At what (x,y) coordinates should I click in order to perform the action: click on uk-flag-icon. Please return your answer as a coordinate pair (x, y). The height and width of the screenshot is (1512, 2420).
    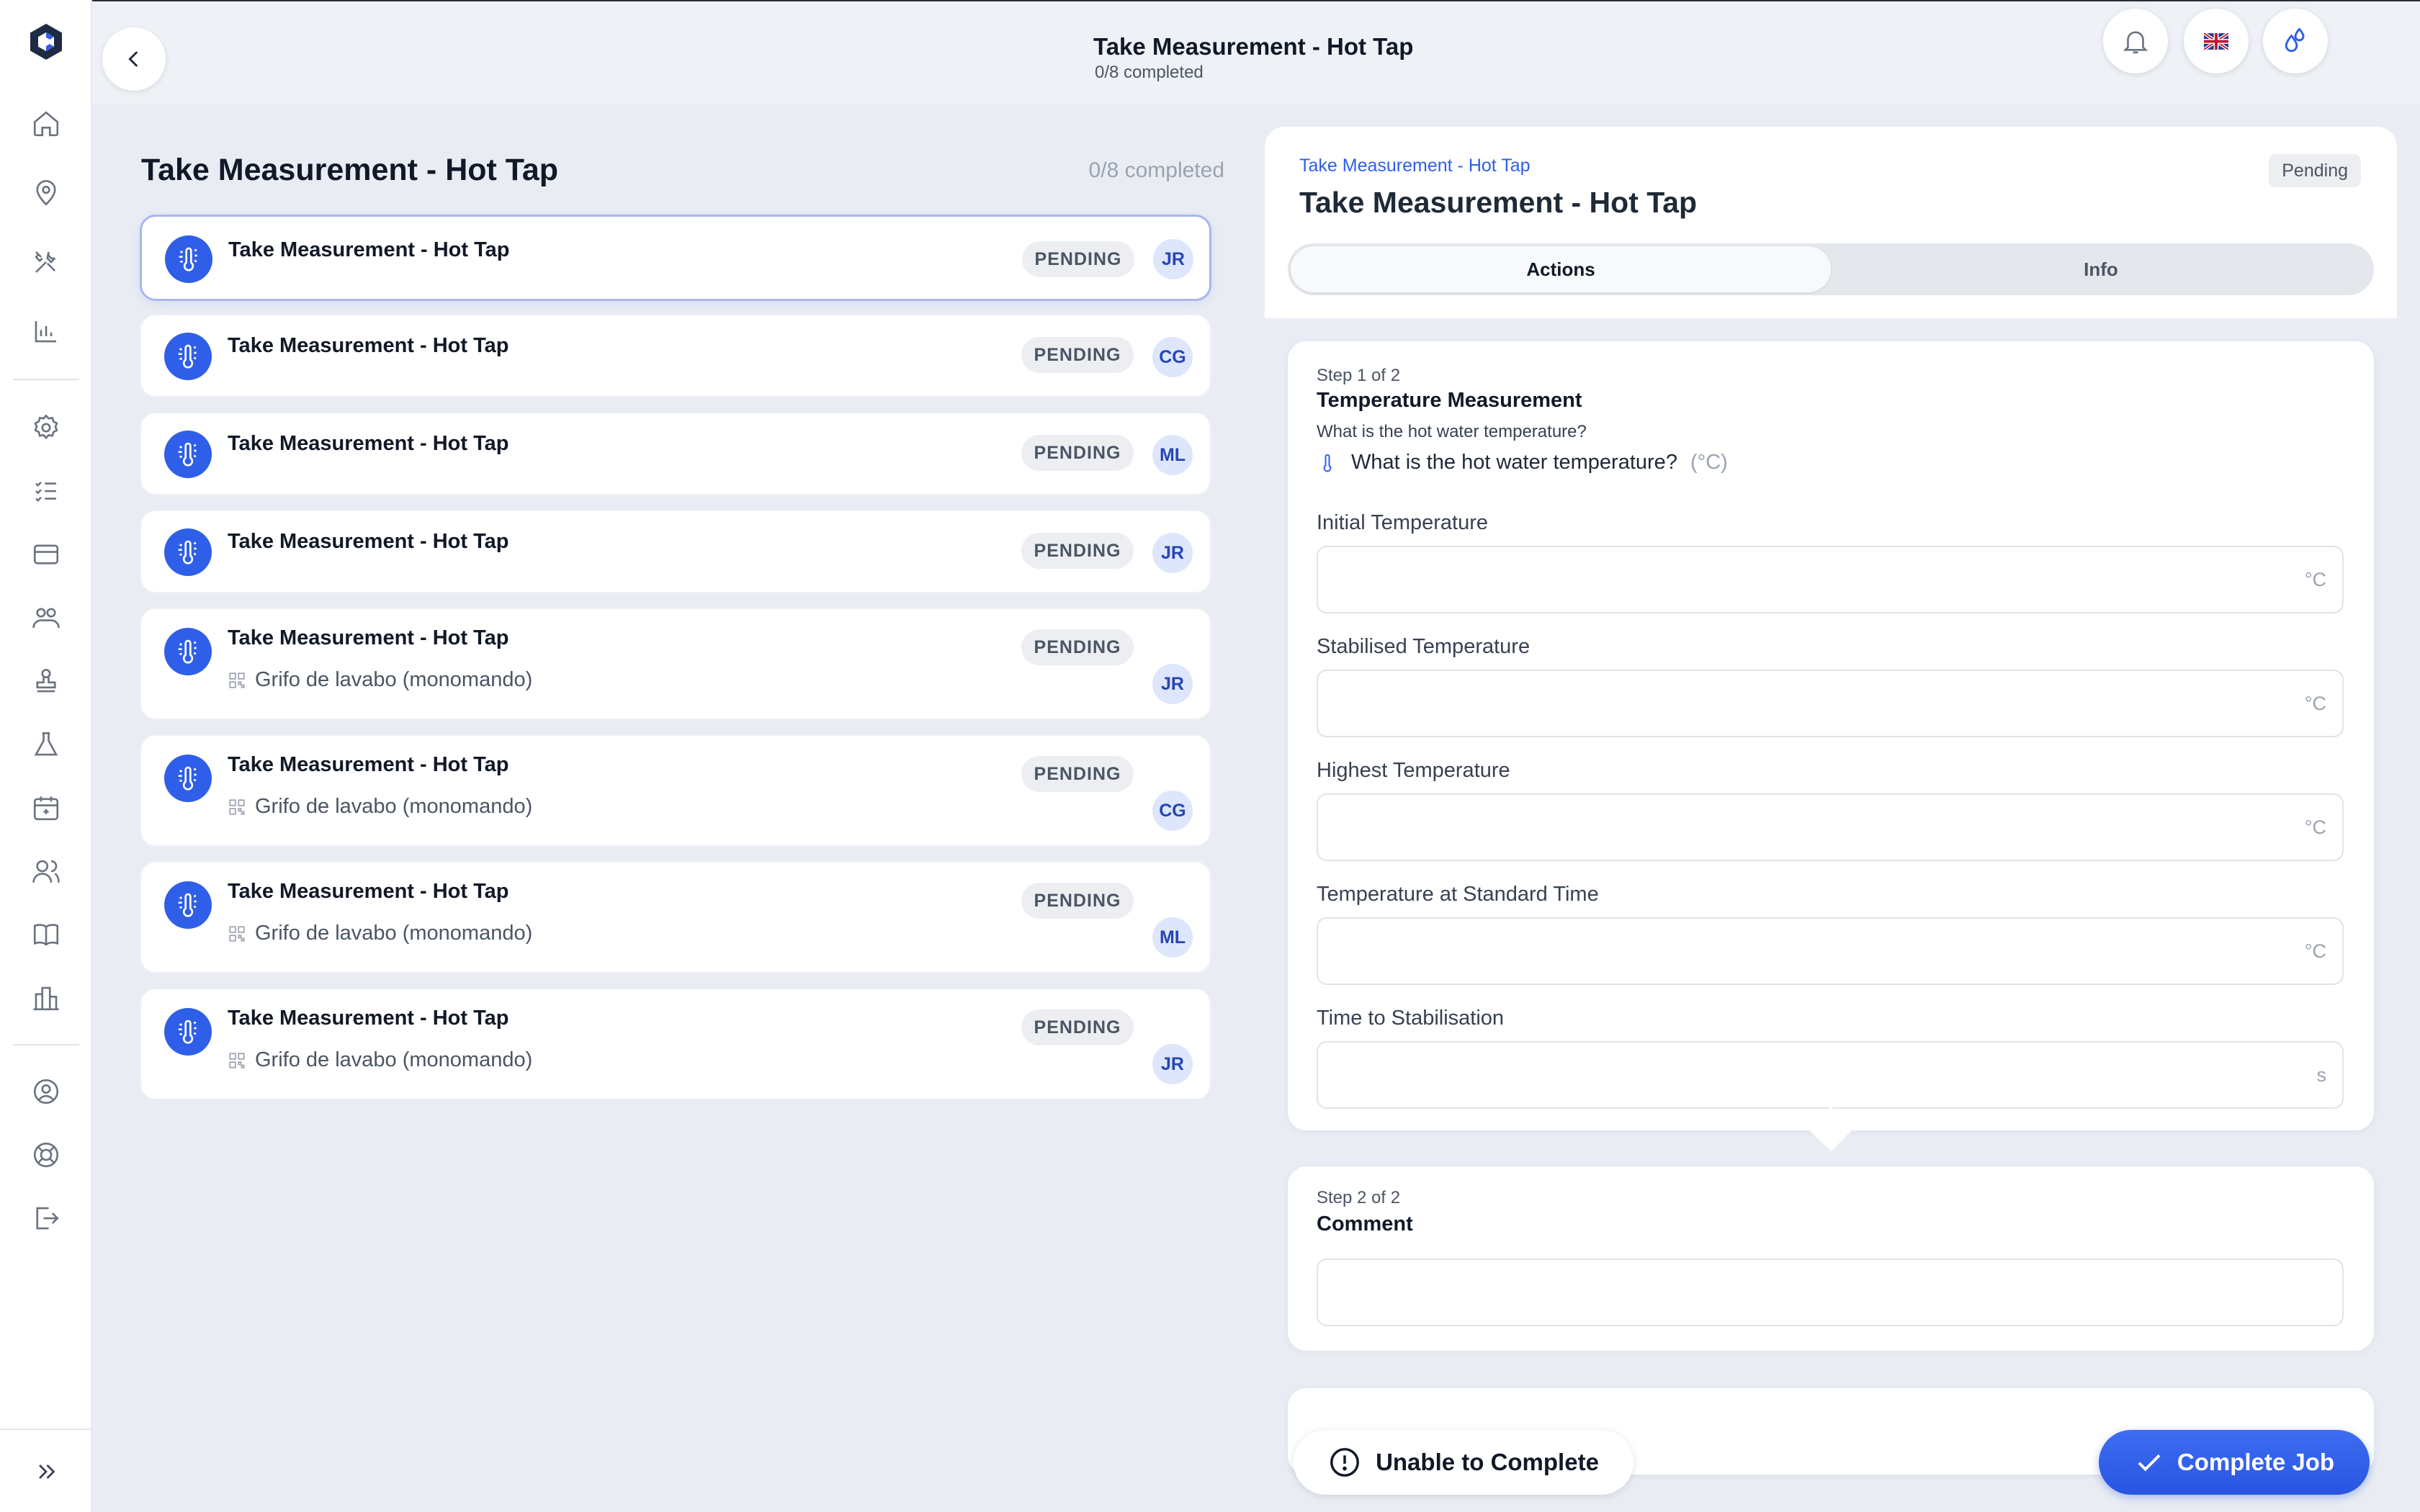
    Looking at the image, I should click on (2216, 41).